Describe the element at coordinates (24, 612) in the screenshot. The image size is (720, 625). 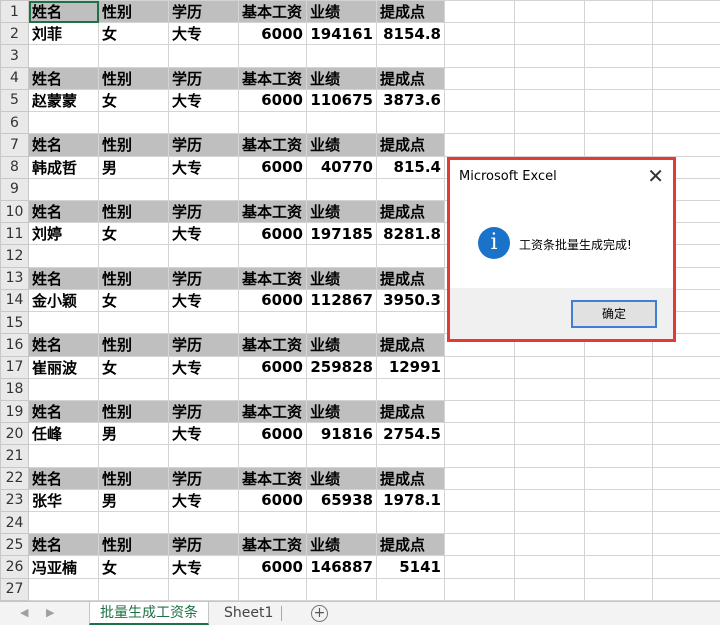
I see `scroll-left-icon: ◀` at that location.